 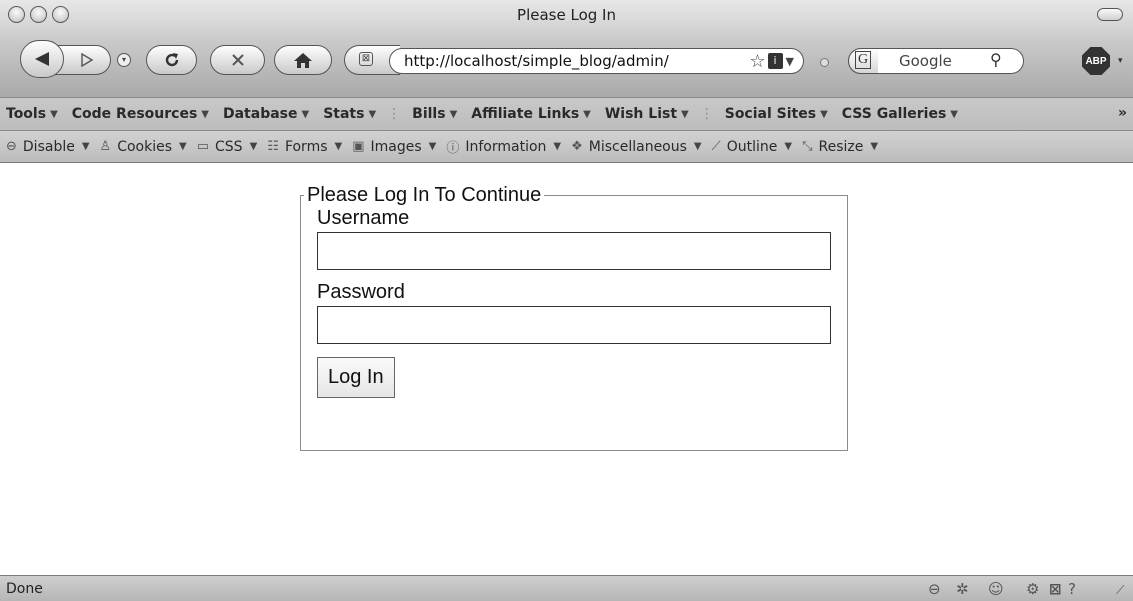 I want to click on webdev-miscellaneous-menu: ❖ Miscellaneous ▼, so click(x=636, y=147).